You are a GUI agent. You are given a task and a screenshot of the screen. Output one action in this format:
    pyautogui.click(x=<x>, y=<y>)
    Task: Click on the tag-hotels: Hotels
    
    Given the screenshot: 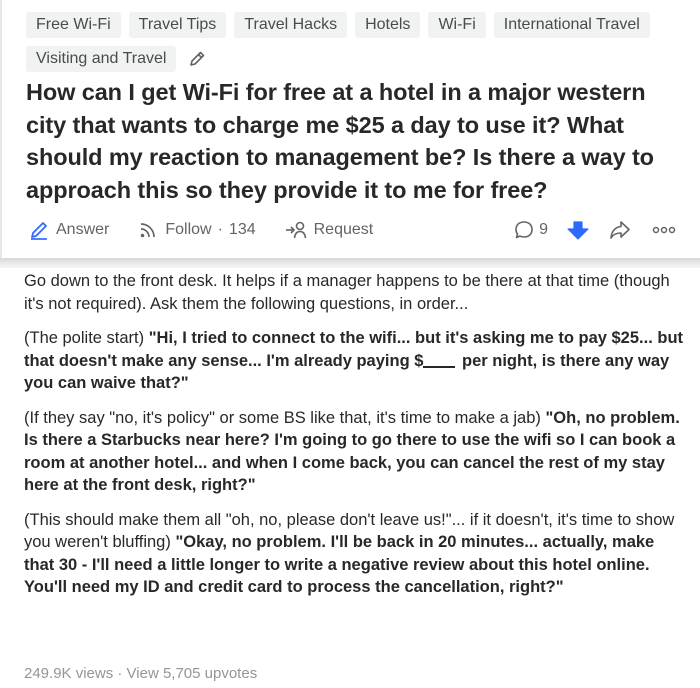 What is the action you would take?
    pyautogui.click(x=388, y=25)
    